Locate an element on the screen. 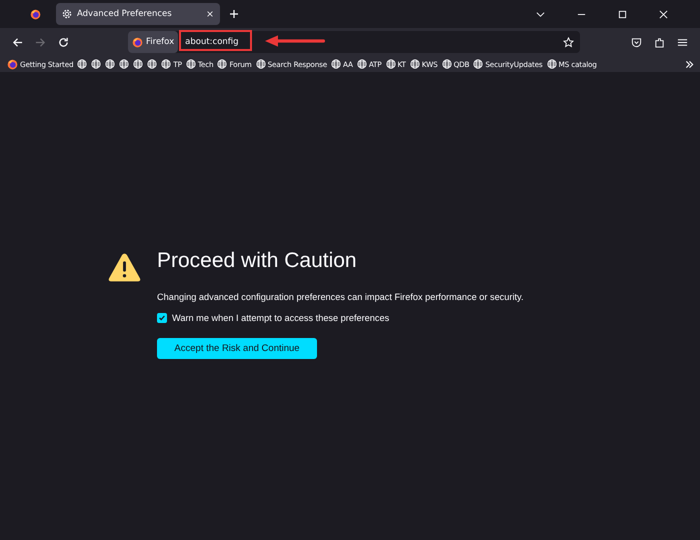 This screenshot has height=540, width=700. warning-description: Changing advanced configuration preferences can impact Firefox performance or security. is located at coordinates (340, 297).